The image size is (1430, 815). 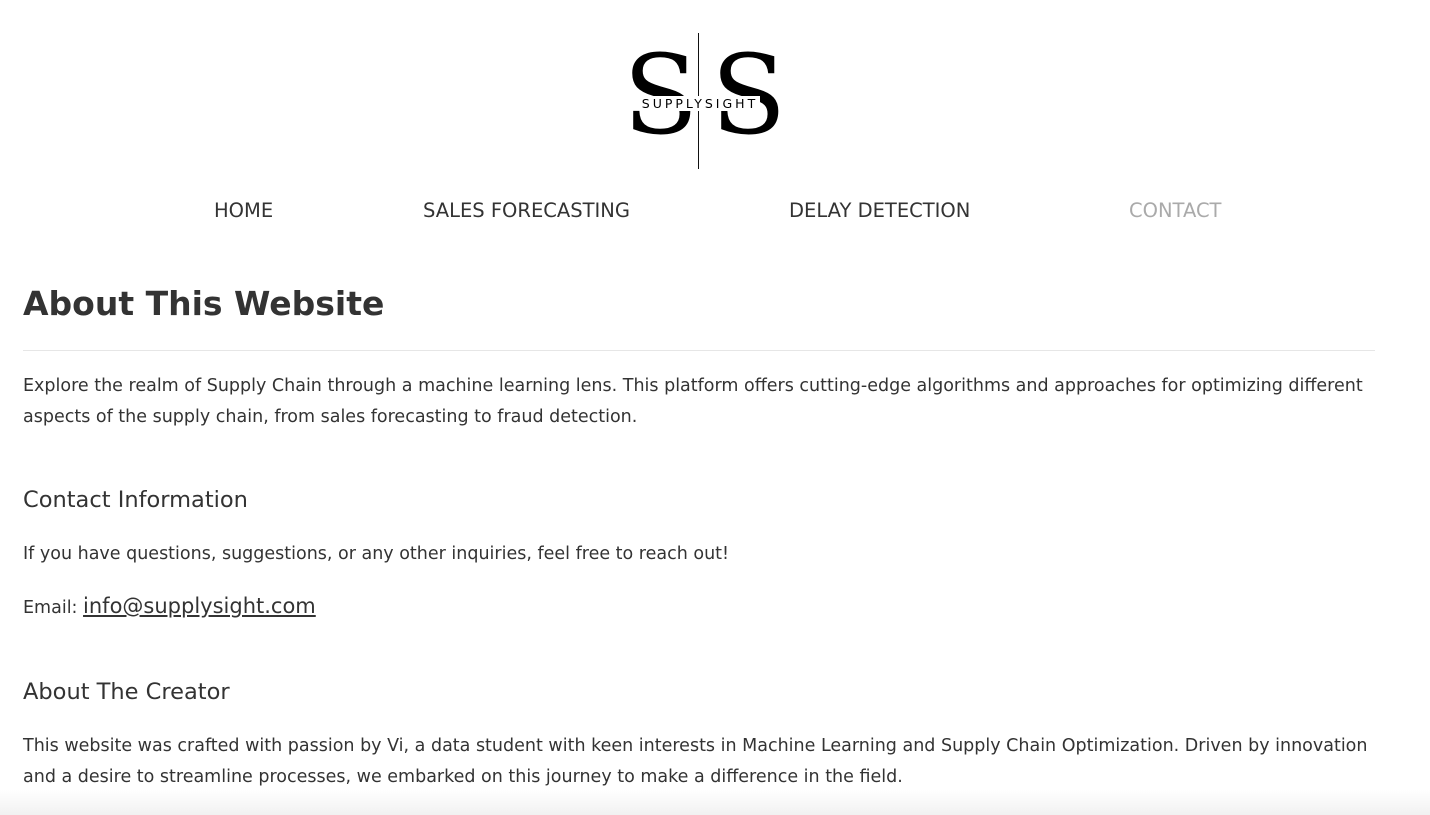 What do you see at coordinates (243, 211) in the screenshot?
I see `nav-item-home: HOME` at bounding box center [243, 211].